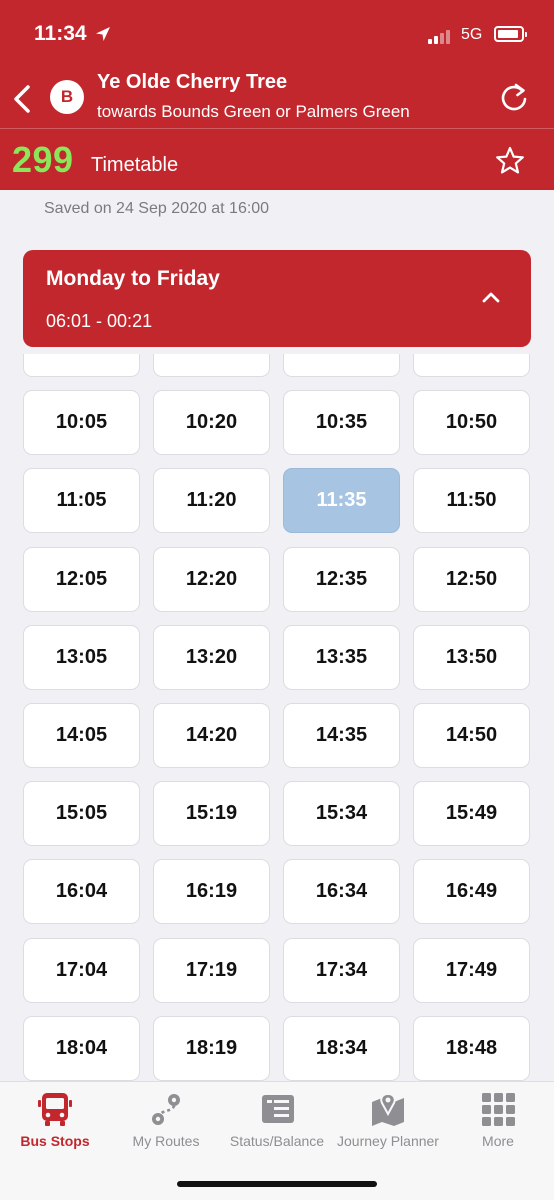 The width and height of the screenshot is (554, 1200). Describe the element at coordinates (211, 891) in the screenshot. I see `departure-time-cell: 16:19` at that location.